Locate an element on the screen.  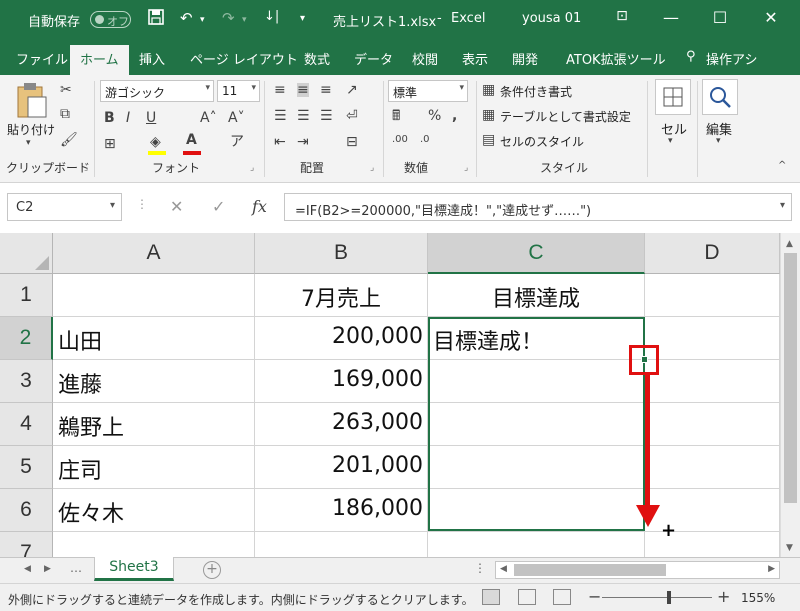
align-top-icon: ≡ is located at coordinates (280, 90).